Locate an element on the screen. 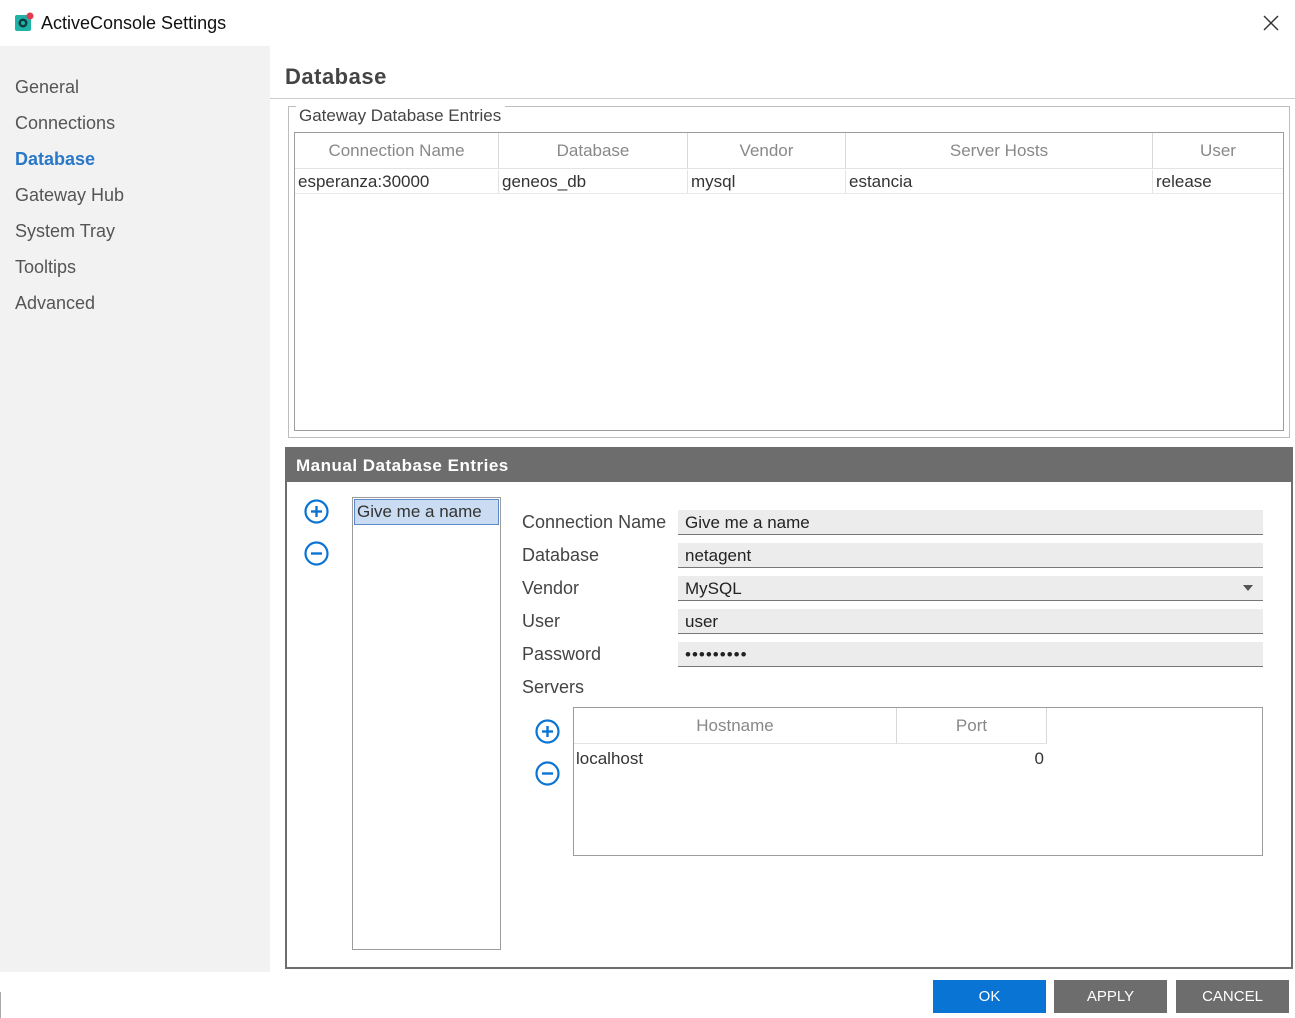 The image size is (1295, 1018). table-cell: mysql is located at coordinates (767, 182).